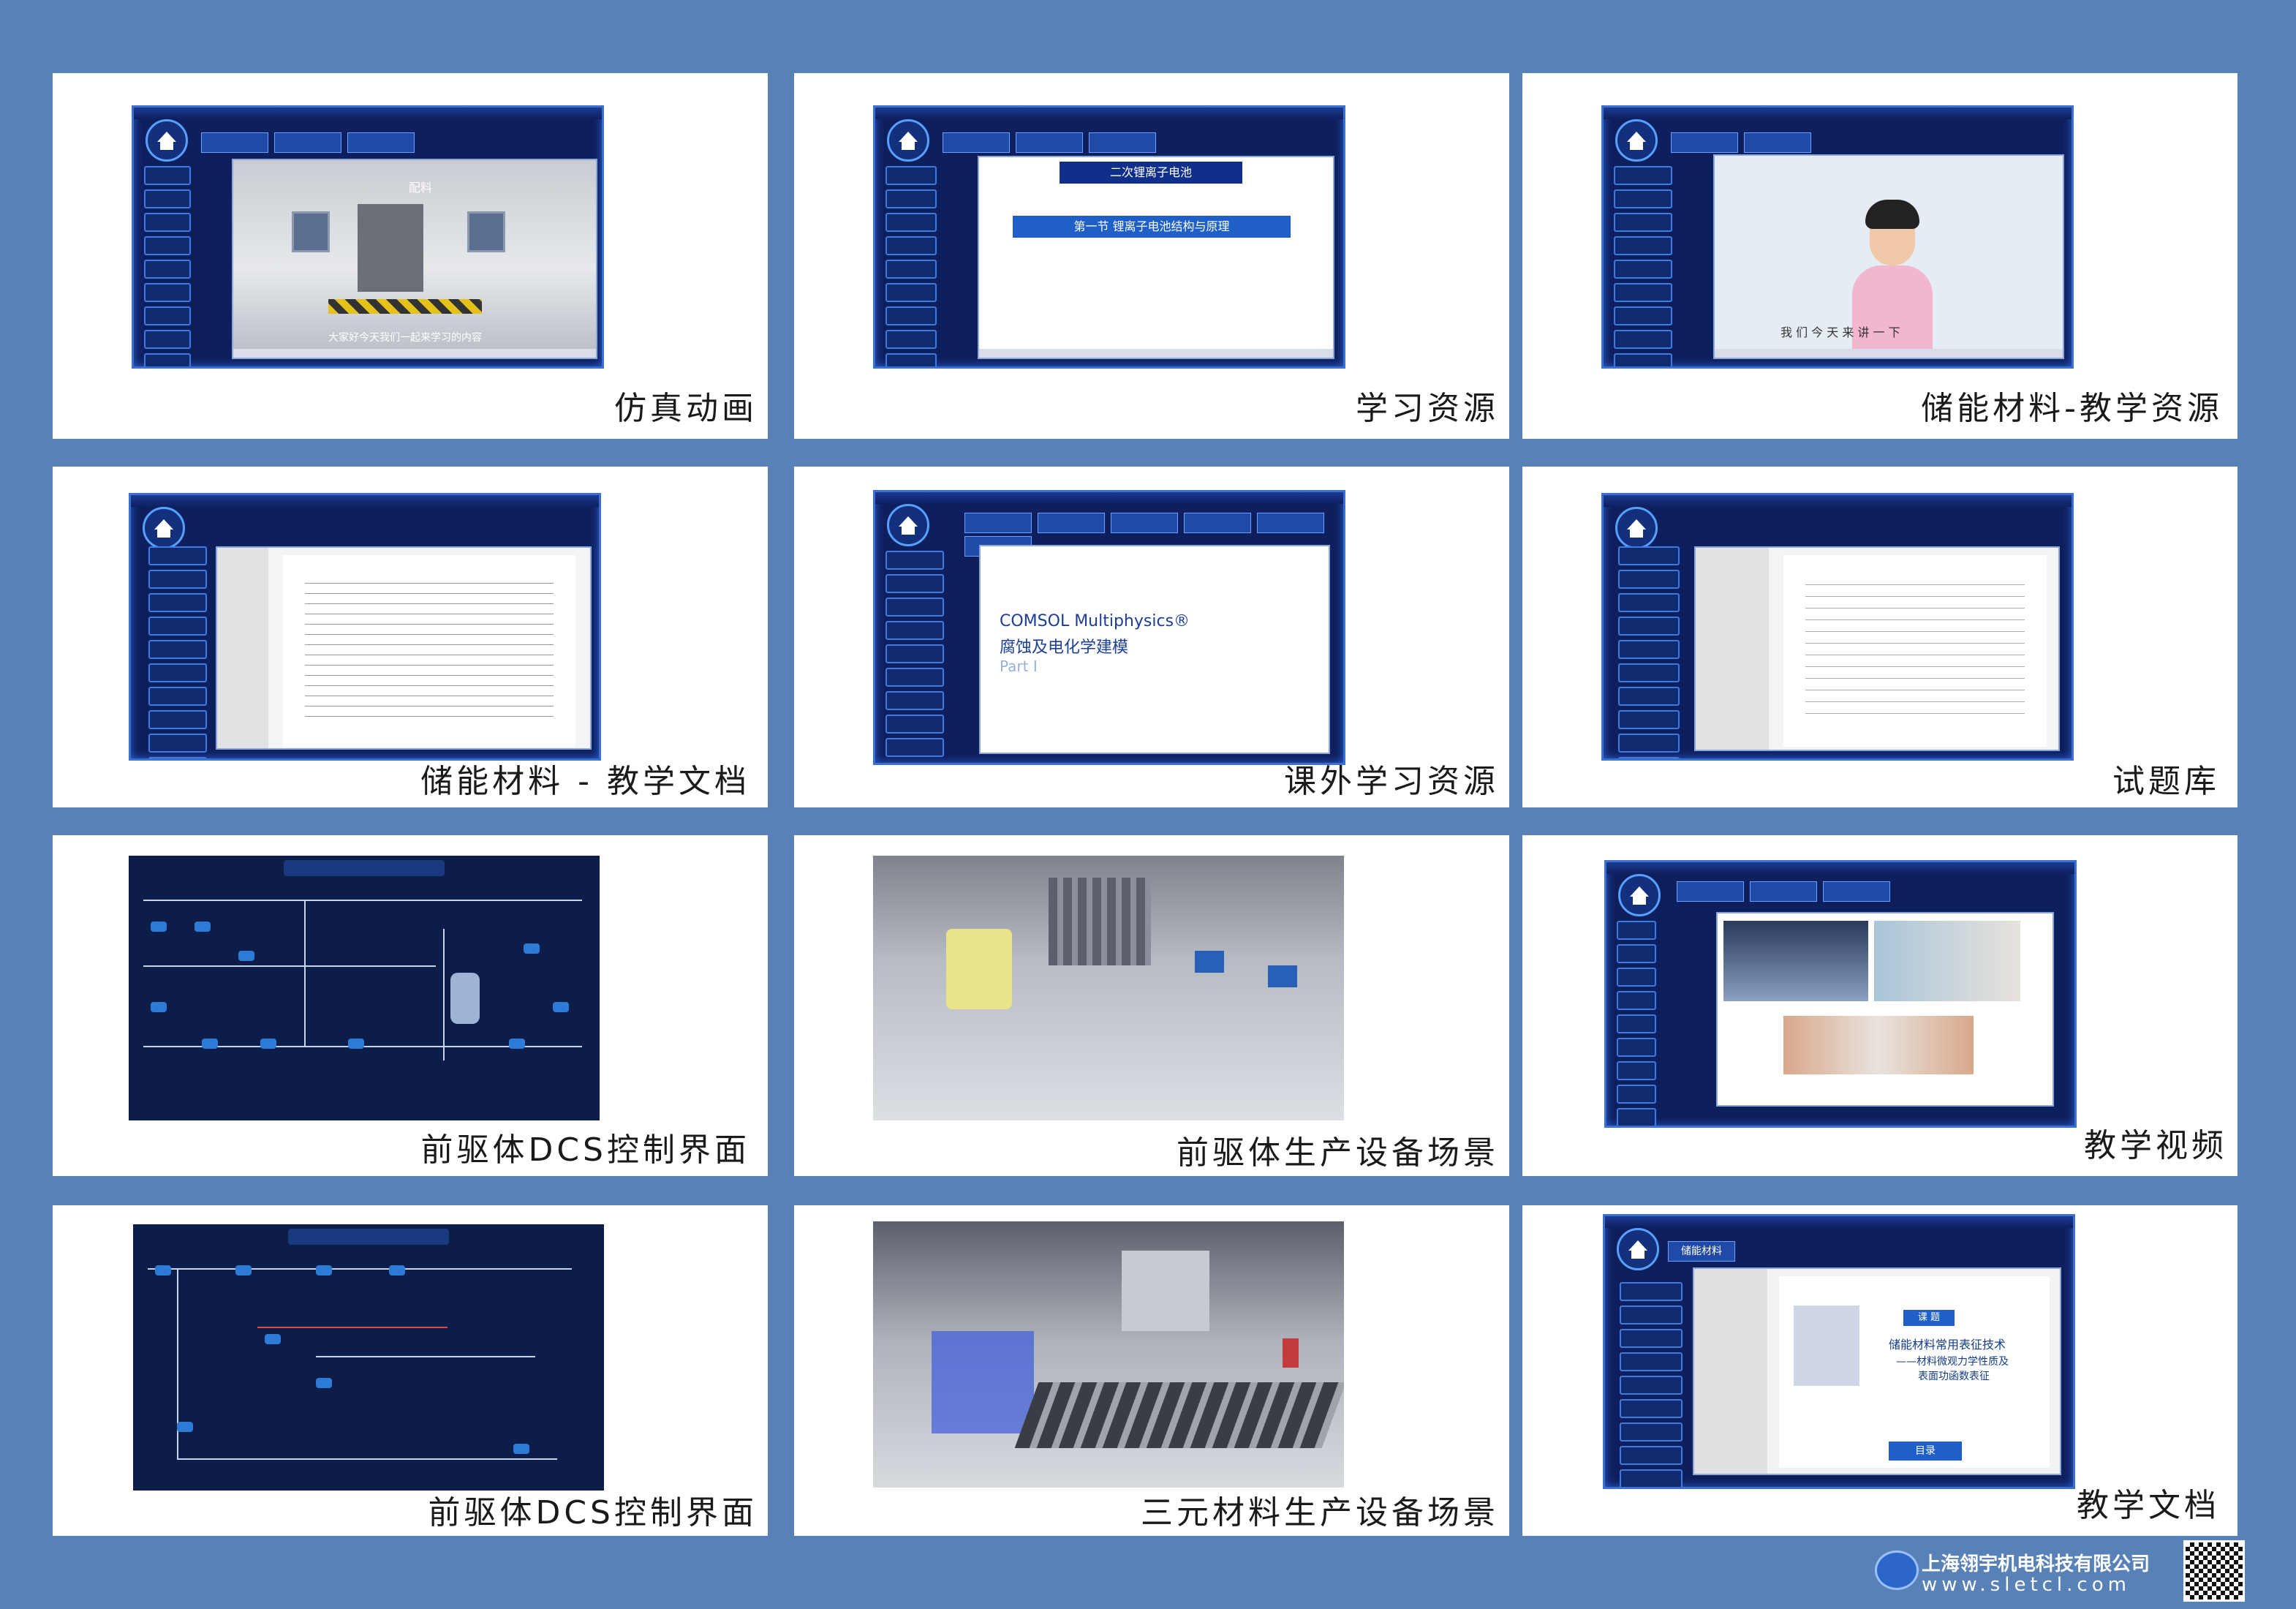  What do you see at coordinates (404, 648) in the screenshot?
I see `document-viewer` at bounding box center [404, 648].